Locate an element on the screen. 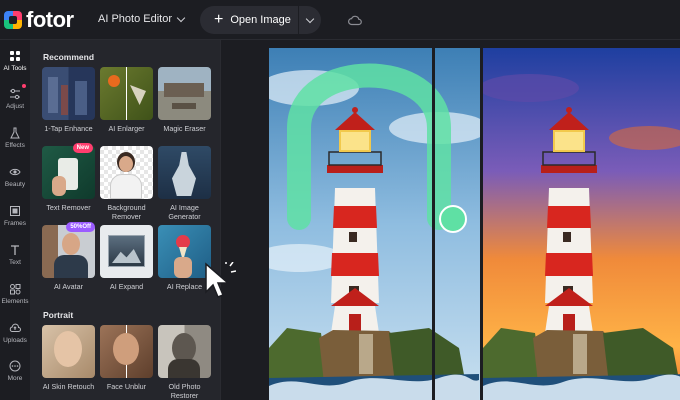 The height and width of the screenshot is (400, 680). tool-text-remover: New Text Remover is located at coordinates (68, 177).